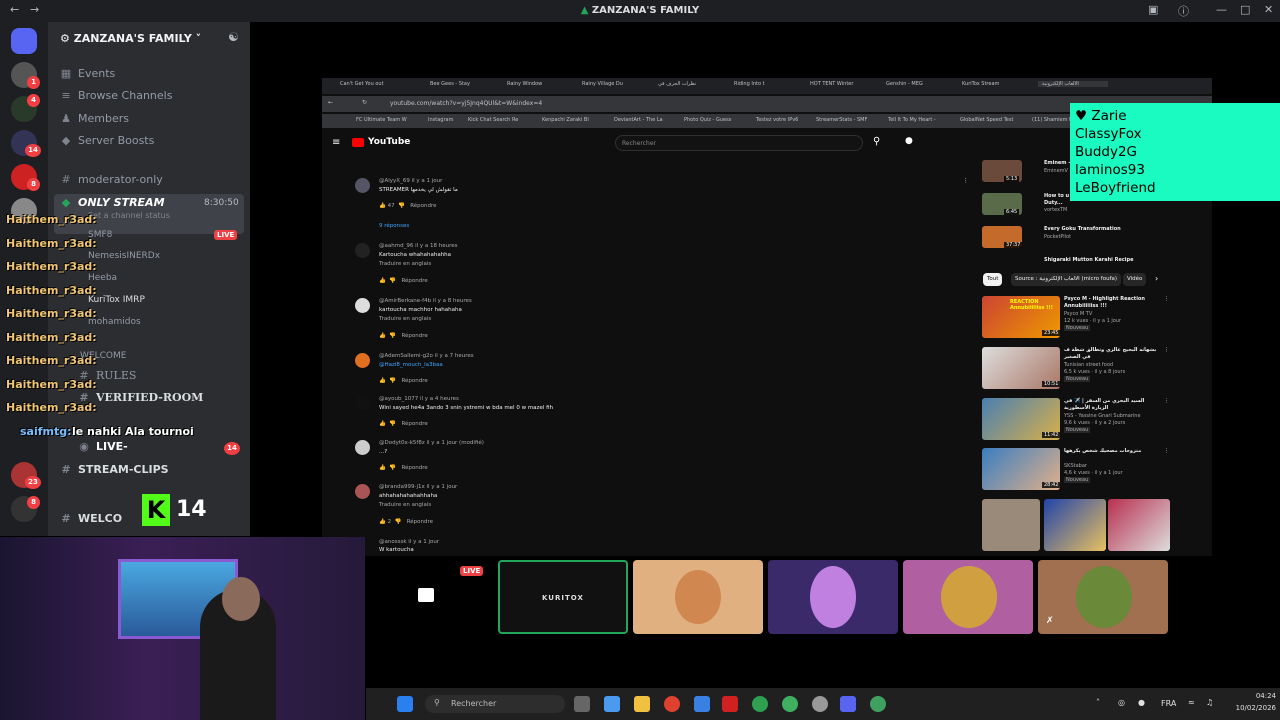  Describe the element at coordinates (406, 356) in the screenshot. I see `comment-author: @AdemSallemi-g2o` at that location.